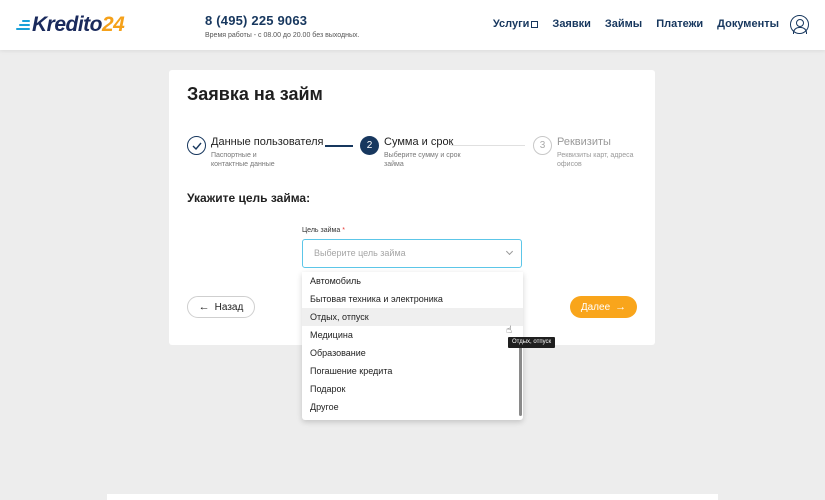 The height and width of the screenshot is (500, 825). What do you see at coordinates (204, 307) in the screenshot?
I see `arrow-left-icon: ←` at bounding box center [204, 307].